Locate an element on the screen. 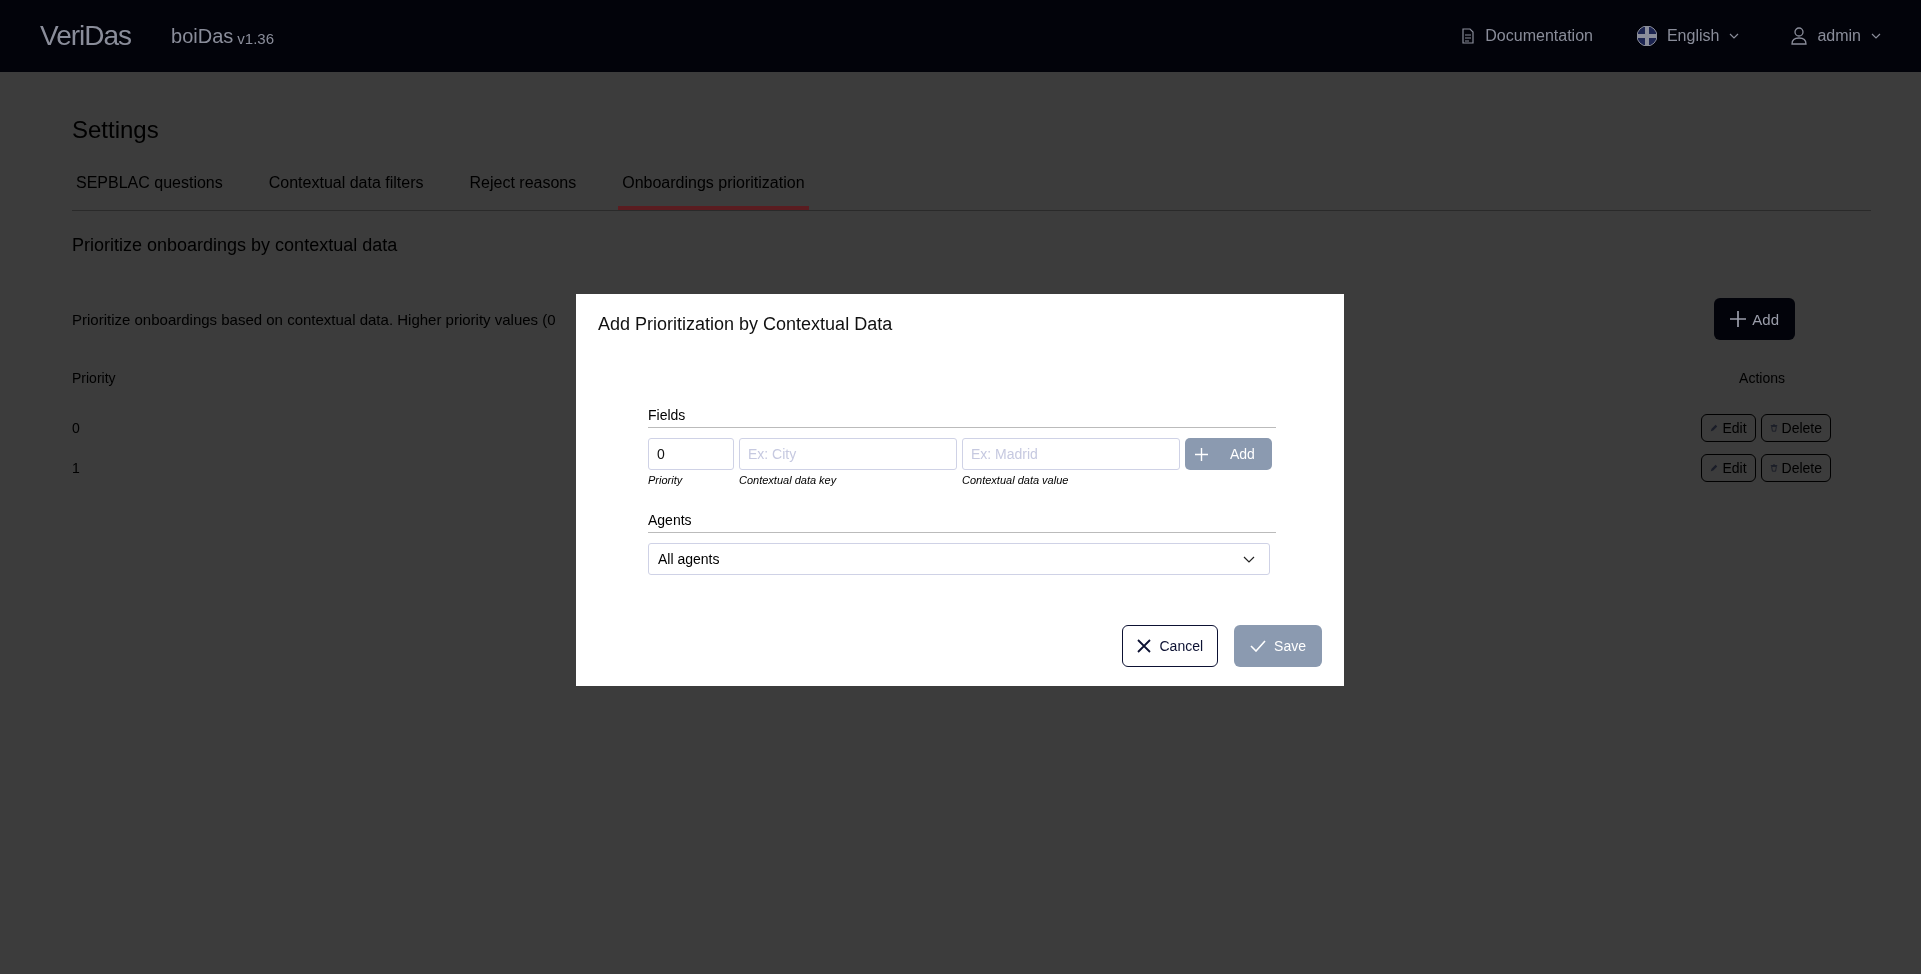 Image resolution: width=1921 pixels, height=974 pixels. field-caption: Priority is located at coordinates (666, 480).